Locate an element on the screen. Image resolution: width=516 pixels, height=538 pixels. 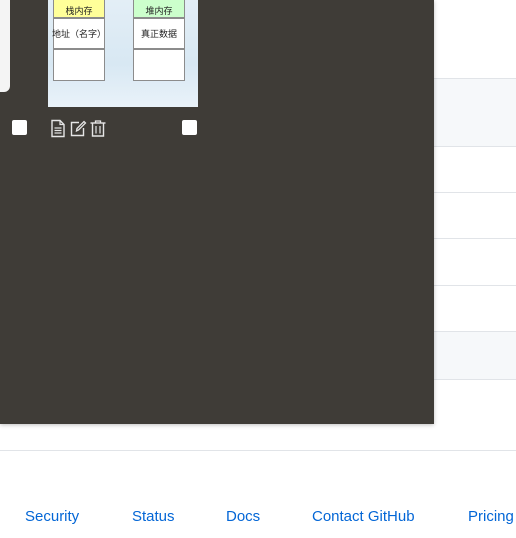
heap-header-cell: 堆内存 is located at coordinates (159, 9).